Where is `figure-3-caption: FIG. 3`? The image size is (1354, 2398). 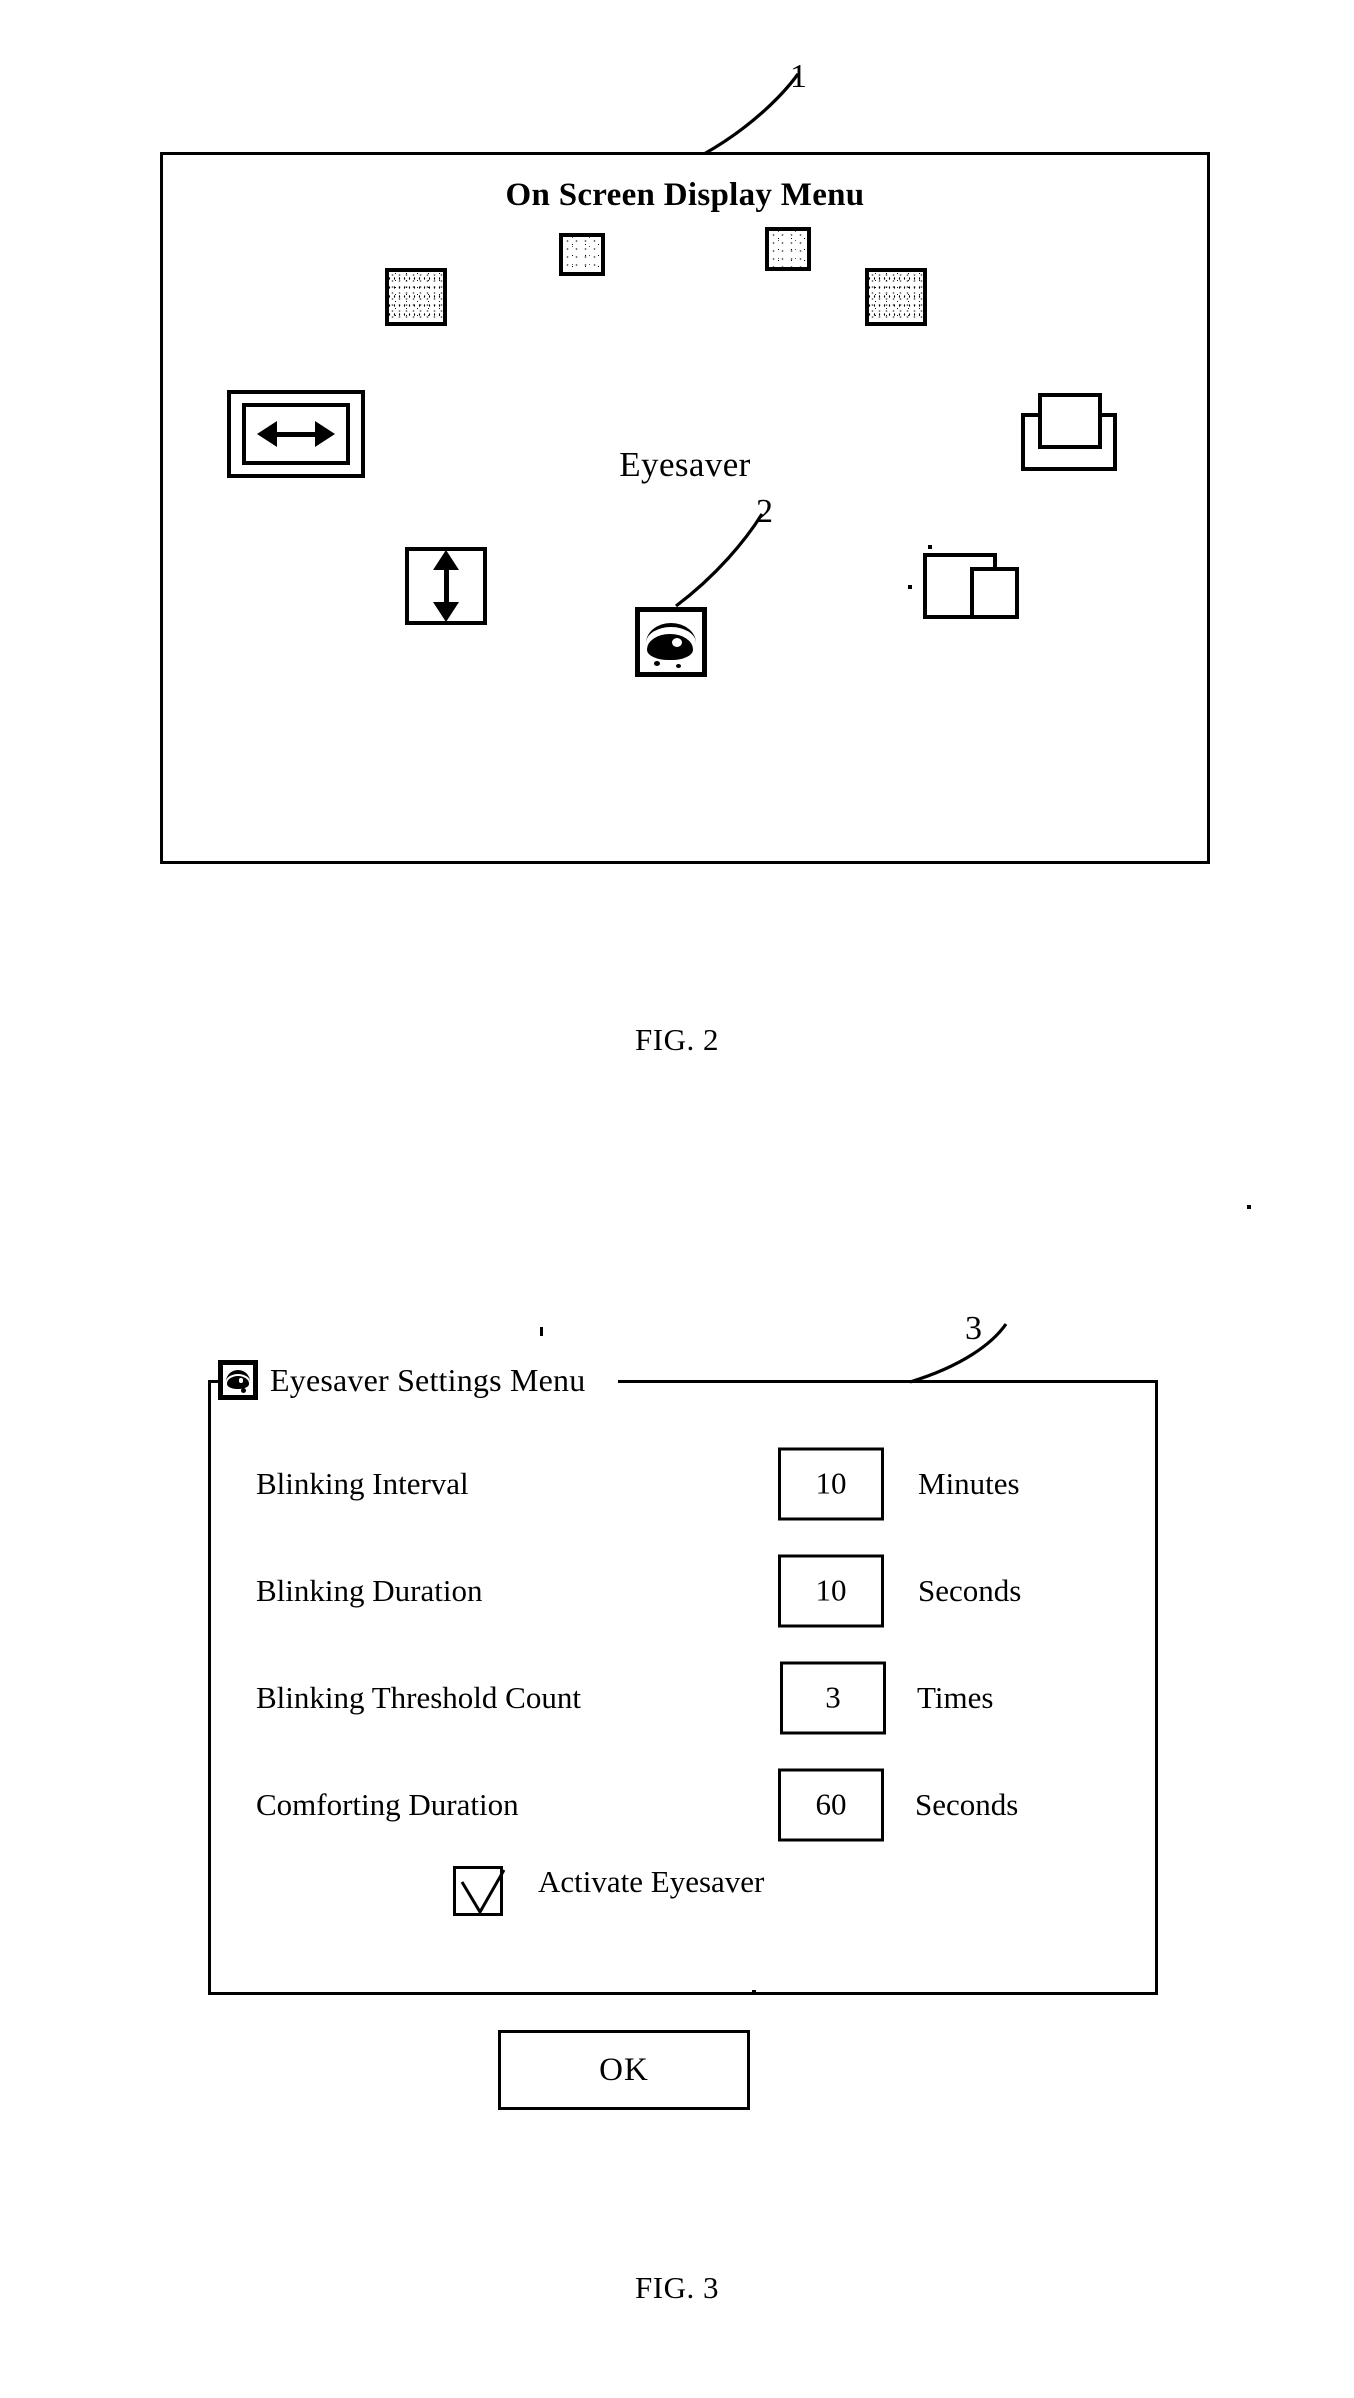
figure-3-caption: FIG. 3 is located at coordinates (677, 2287).